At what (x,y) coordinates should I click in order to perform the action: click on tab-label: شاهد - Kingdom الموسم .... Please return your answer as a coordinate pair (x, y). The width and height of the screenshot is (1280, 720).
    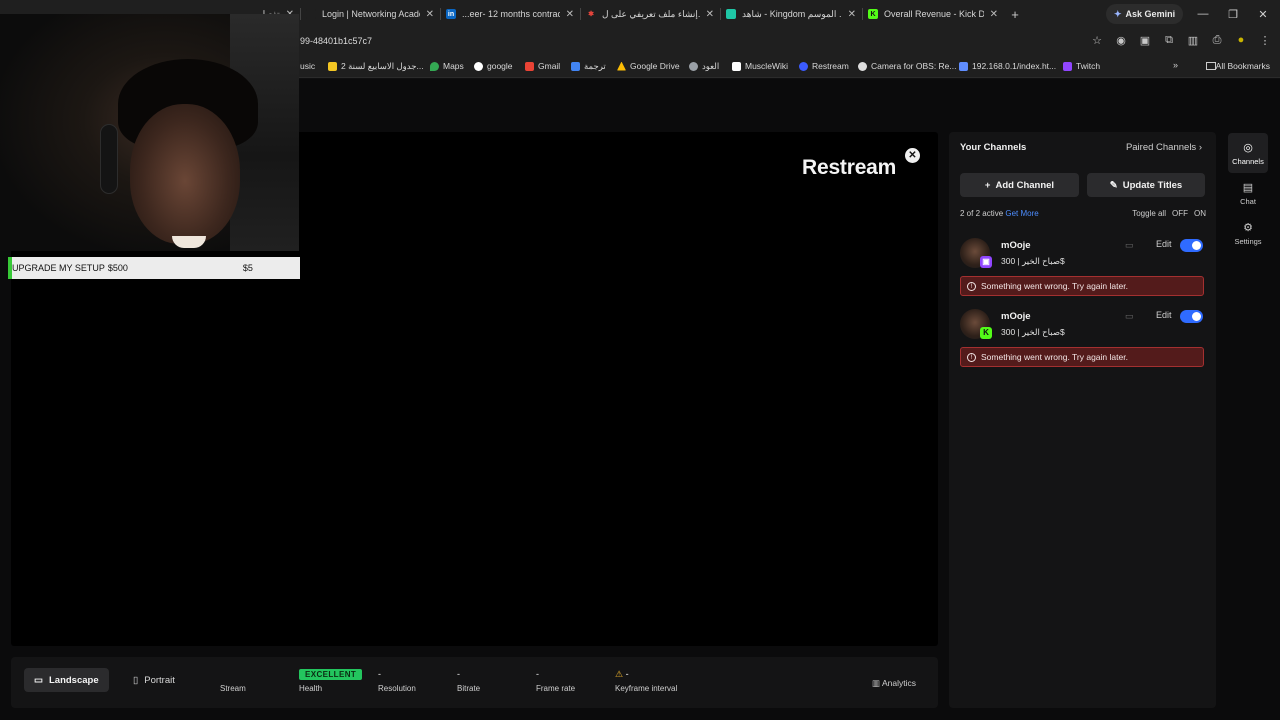
    Looking at the image, I should click on (792, 13).